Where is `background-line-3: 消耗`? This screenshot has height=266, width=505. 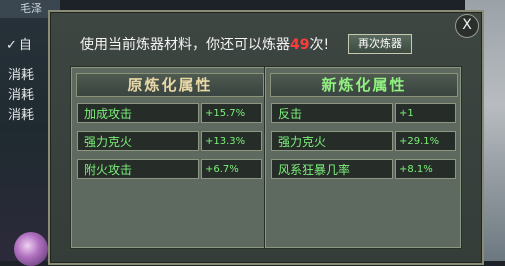 background-line-3: 消耗 is located at coordinates (21, 115).